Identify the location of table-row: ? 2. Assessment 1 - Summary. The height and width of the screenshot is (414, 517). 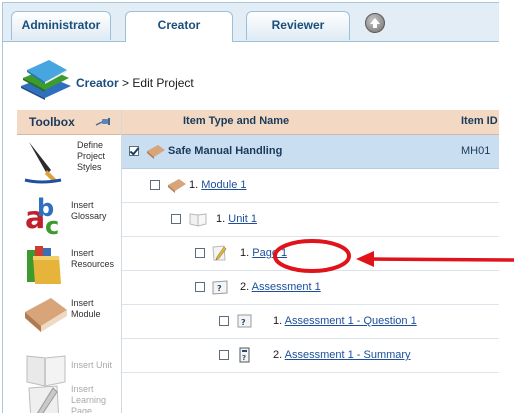
(310, 356).